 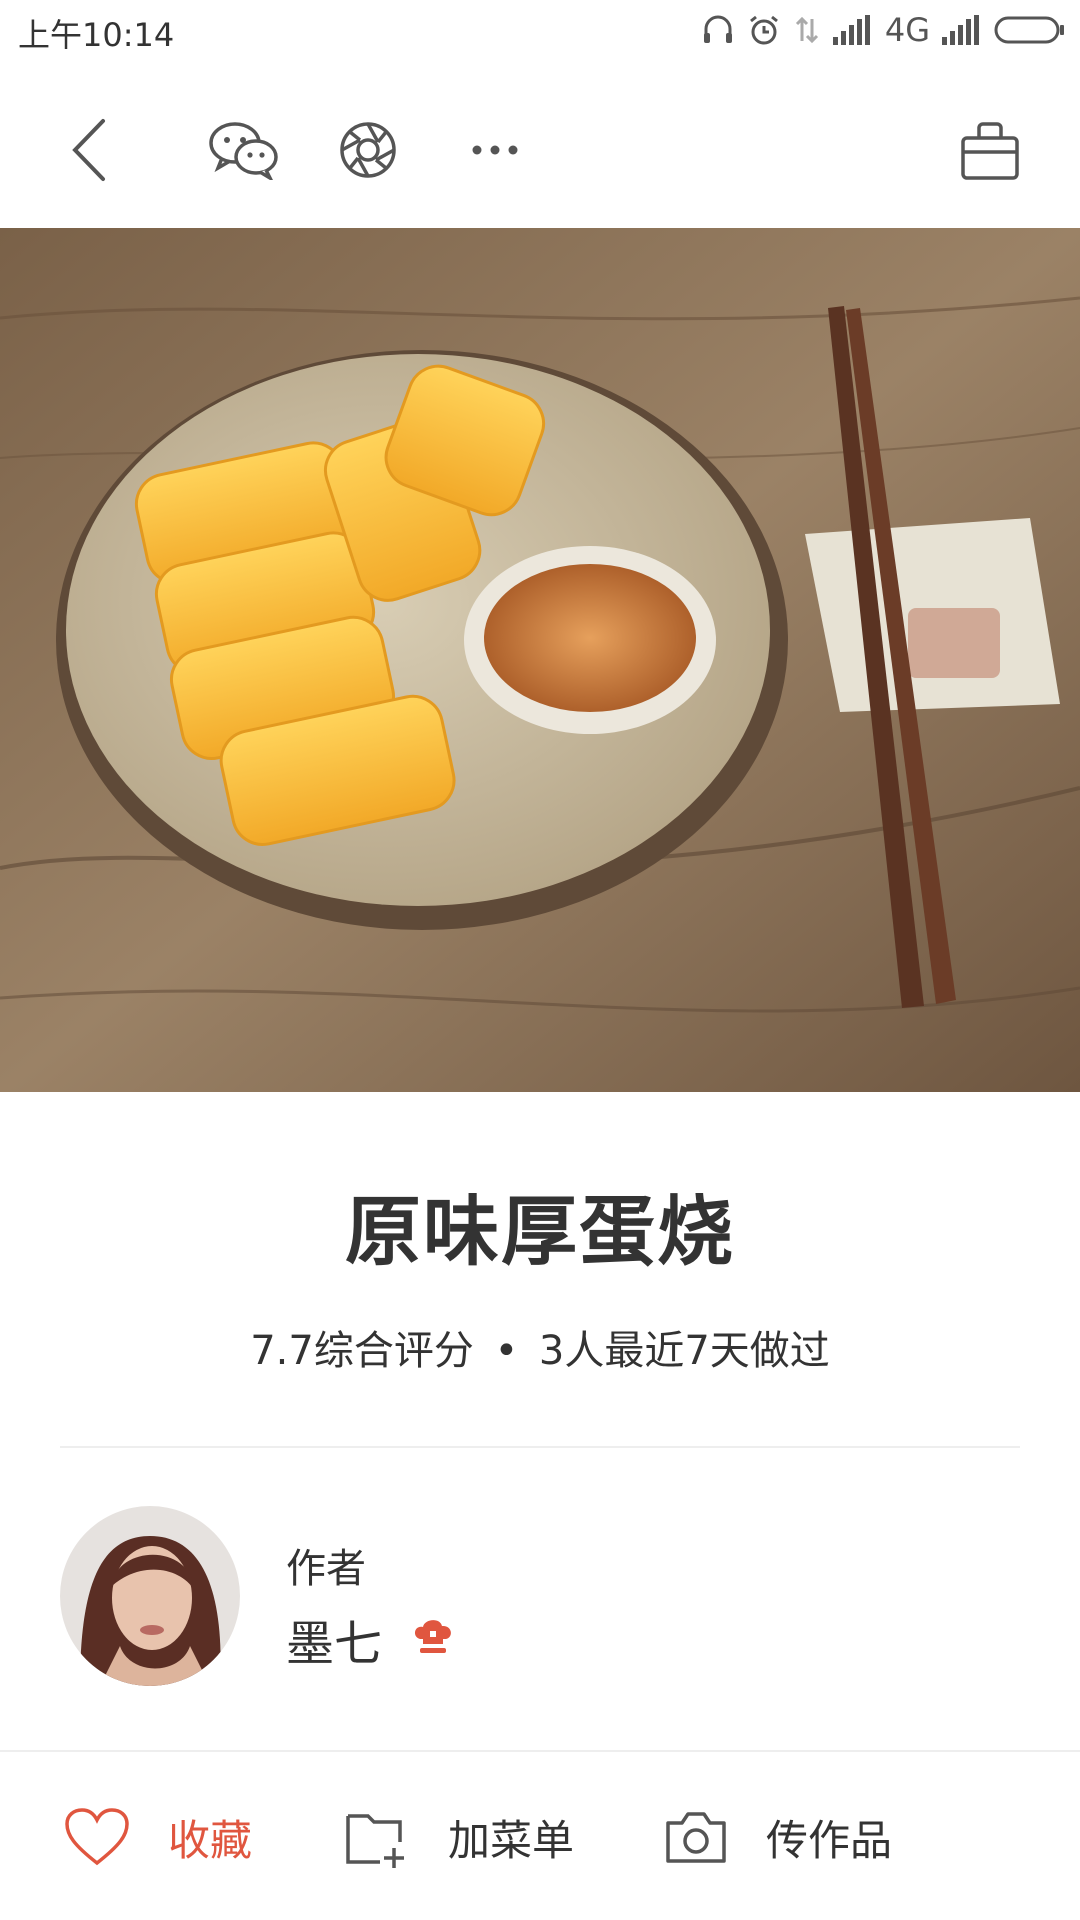 What do you see at coordinates (540, 30) in the screenshot?
I see `status-bar: 上午10:14 4G` at bounding box center [540, 30].